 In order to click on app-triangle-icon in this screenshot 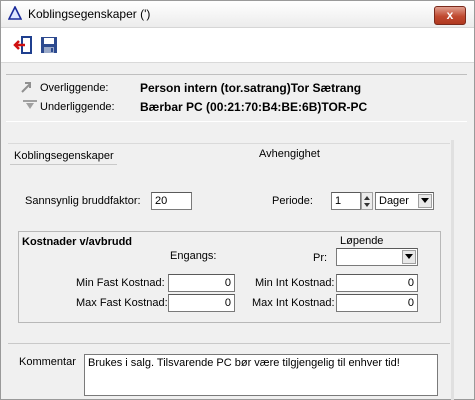, I will do `click(15, 12)`.